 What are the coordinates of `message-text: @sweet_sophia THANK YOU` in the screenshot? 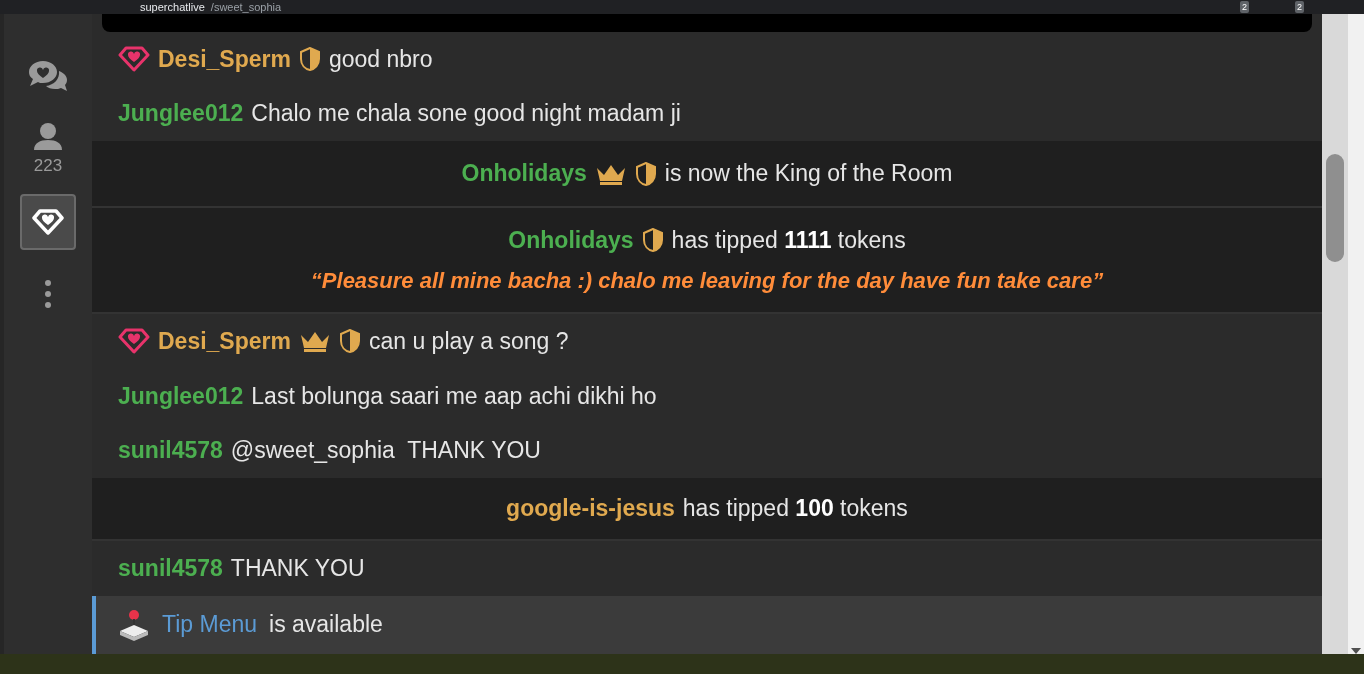 It's located at (385, 451).